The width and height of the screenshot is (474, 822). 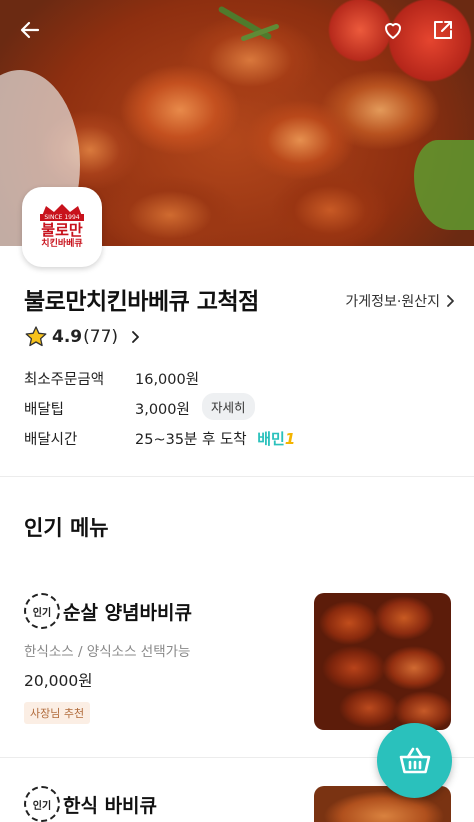 What do you see at coordinates (110, 805) in the screenshot?
I see `menu-name: 한식 바비큐` at bounding box center [110, 805].